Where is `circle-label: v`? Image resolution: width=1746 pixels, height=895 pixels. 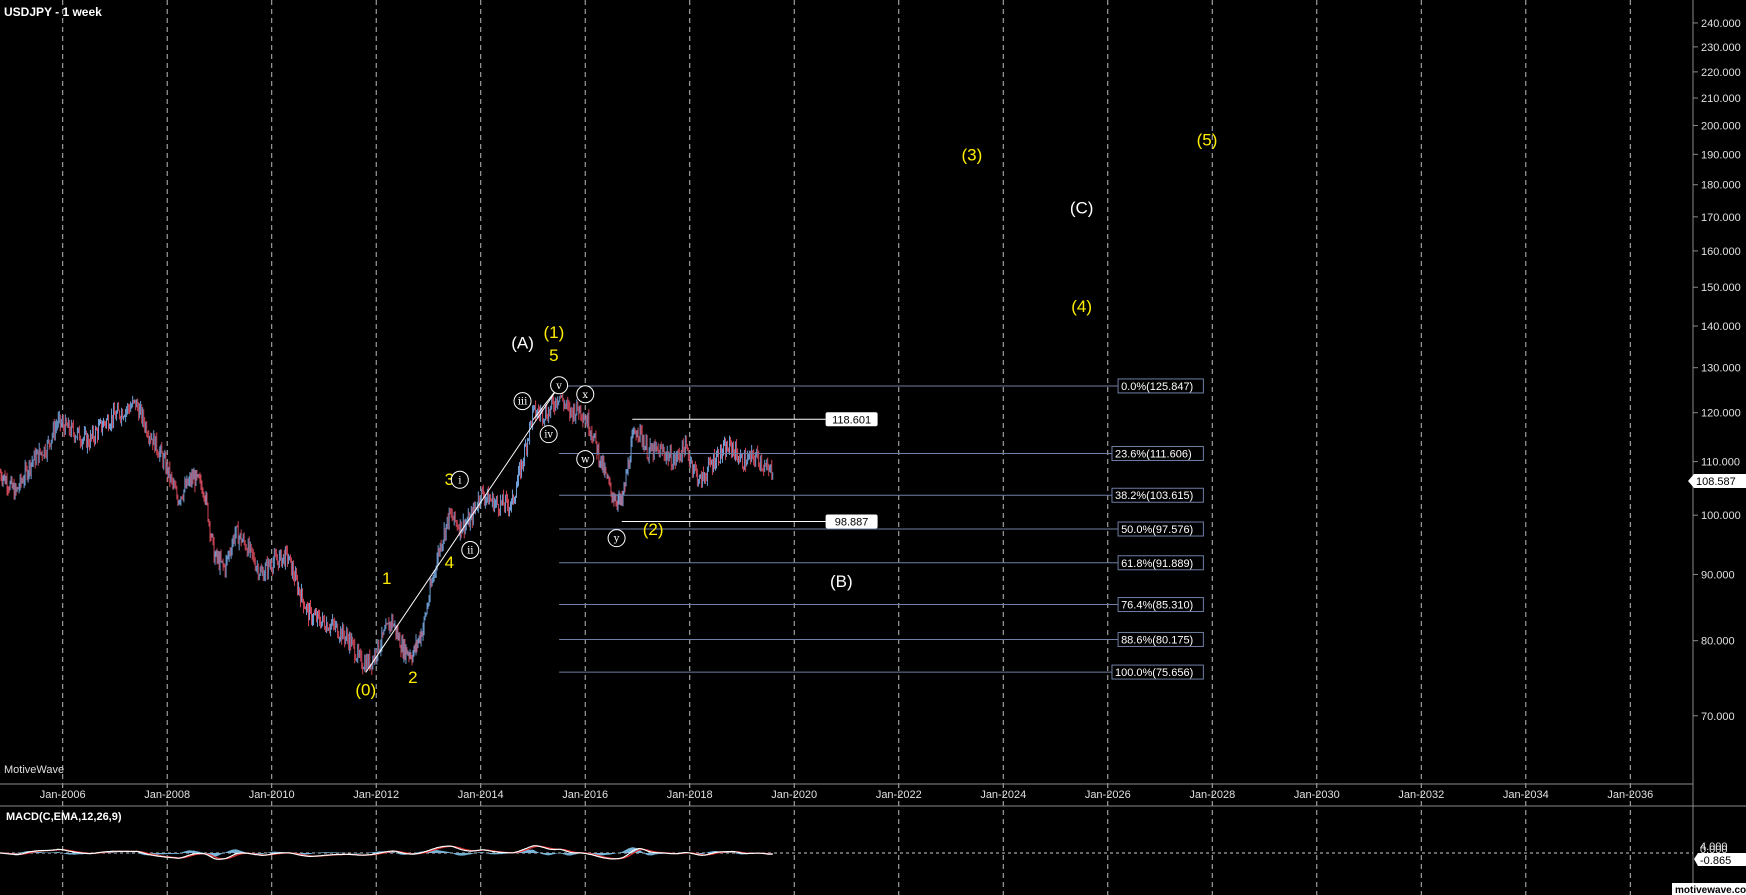 circle-label: v is located at coordinates (558, 386).